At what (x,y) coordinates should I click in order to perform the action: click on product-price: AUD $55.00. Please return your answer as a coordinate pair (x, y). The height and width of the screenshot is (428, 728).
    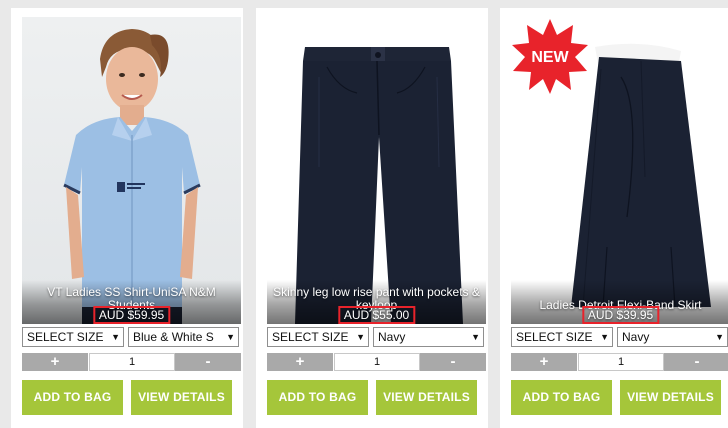
    Looking at the image, I should click on (376, 315).